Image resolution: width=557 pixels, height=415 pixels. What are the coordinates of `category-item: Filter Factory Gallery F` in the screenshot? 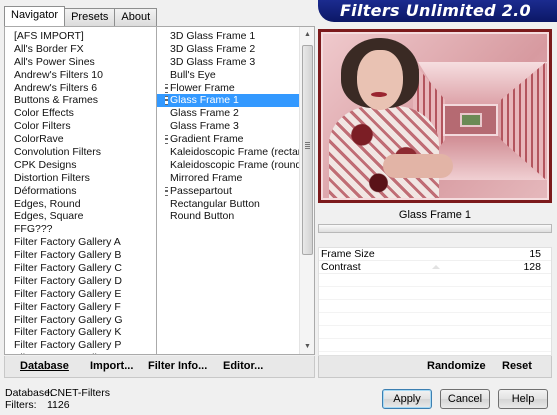 It's located at (80, 307).